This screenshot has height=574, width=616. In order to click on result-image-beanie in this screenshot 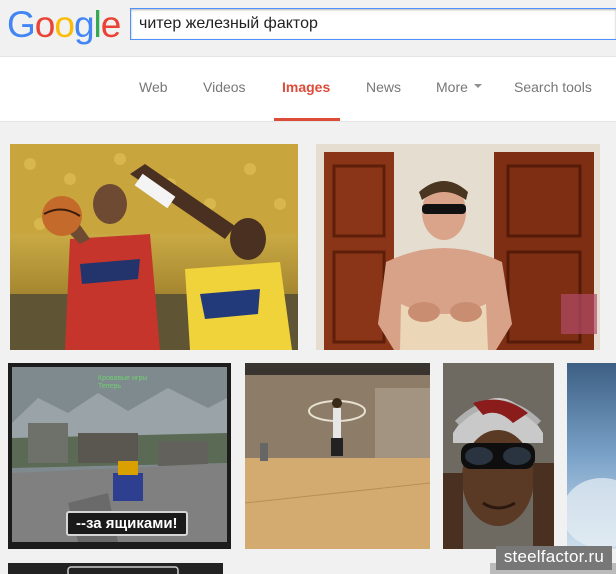, I will do `click(498, 456)`.